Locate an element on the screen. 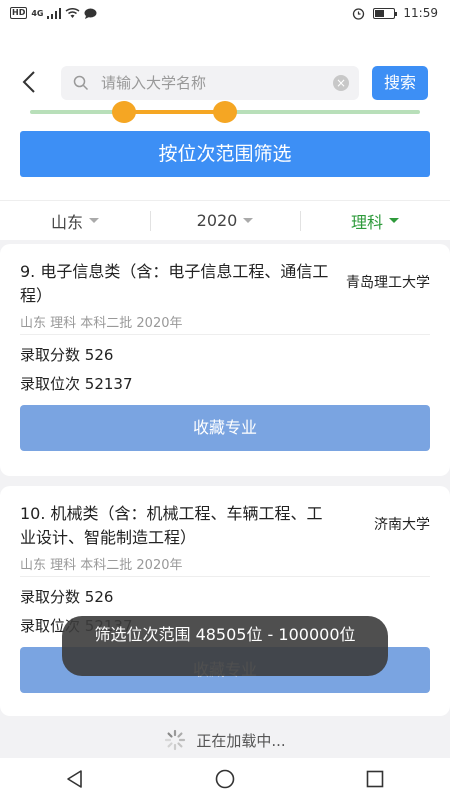 Image resolution: width=450 pixels, height=800 pixels. rank-label: 录取位次 is located at coordinates (50, 384).